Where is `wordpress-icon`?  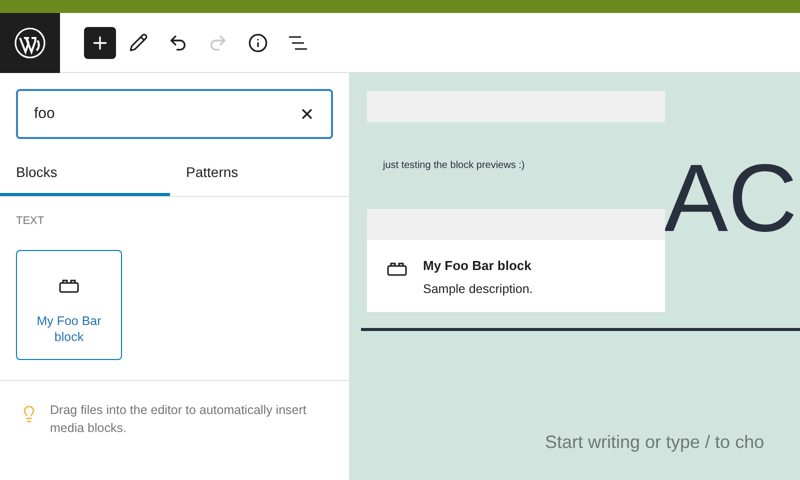
wordpress-icon is located at coordinates (30, 43).